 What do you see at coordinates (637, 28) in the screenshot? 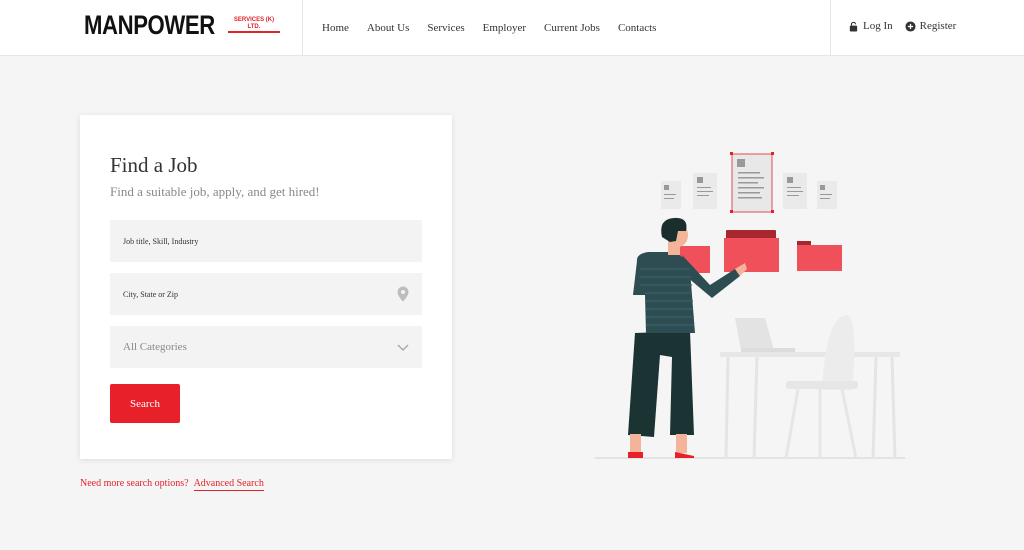
I see `nav-contacts: Contacts` at bounding box center [637, 28].